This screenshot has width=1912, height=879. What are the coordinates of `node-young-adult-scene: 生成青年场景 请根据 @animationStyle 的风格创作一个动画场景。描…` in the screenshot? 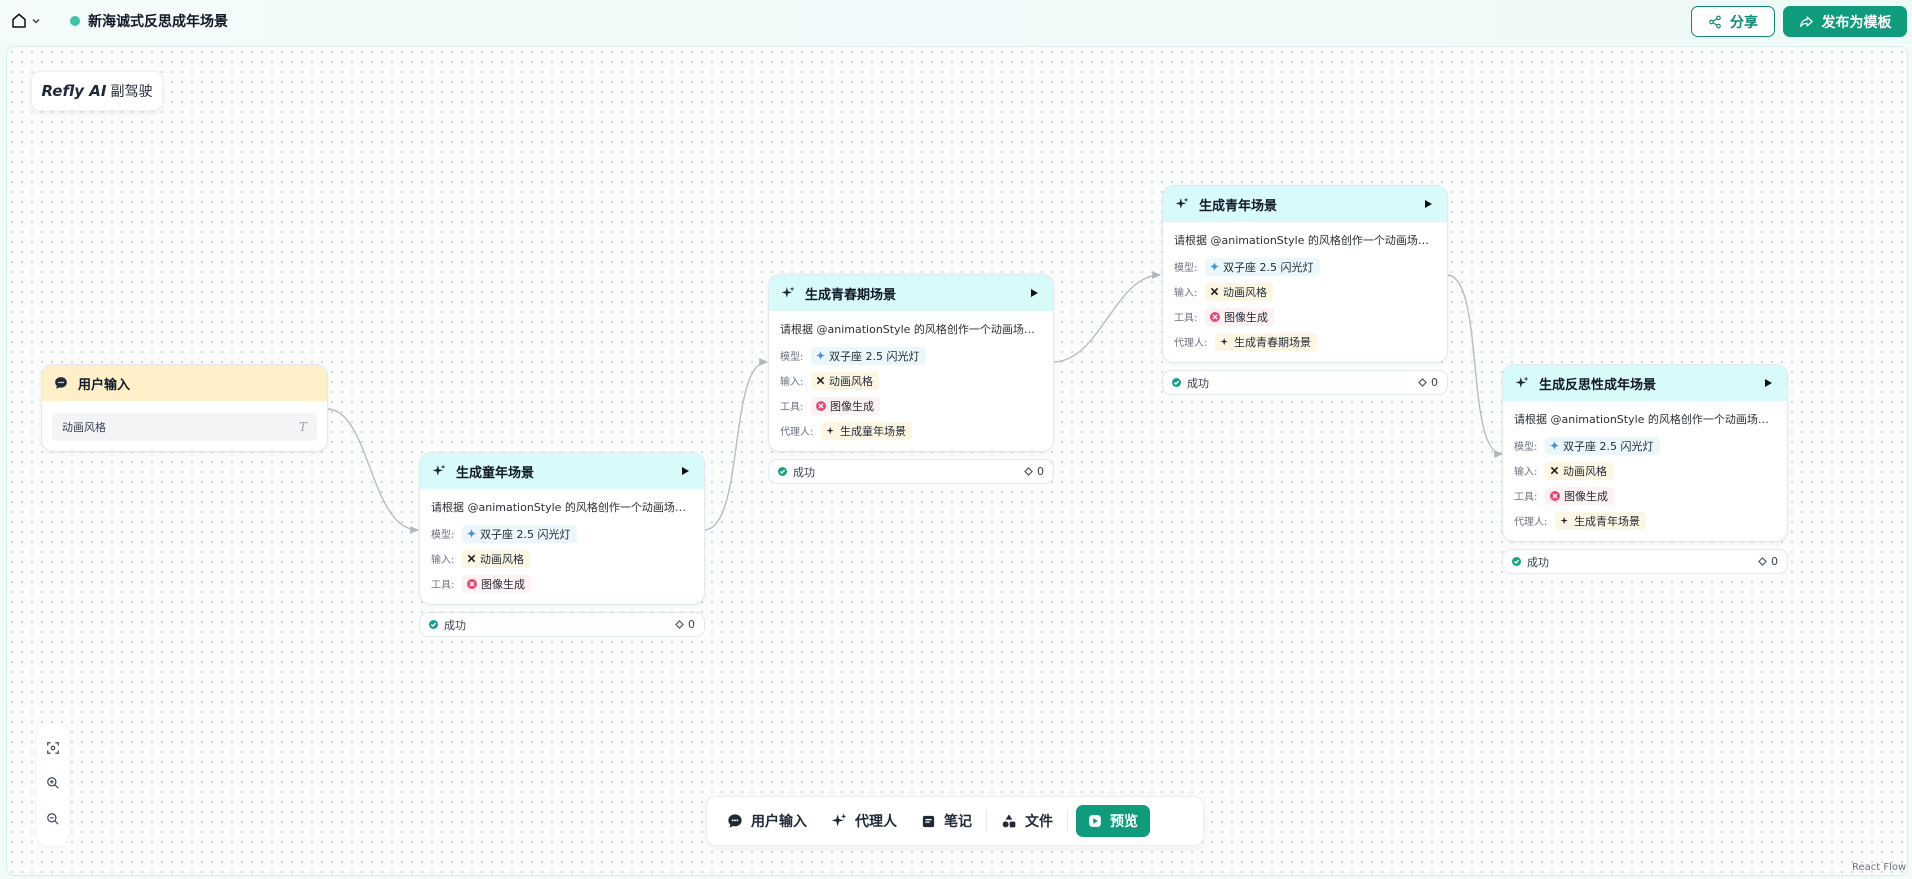 It's located at (1305, 290).